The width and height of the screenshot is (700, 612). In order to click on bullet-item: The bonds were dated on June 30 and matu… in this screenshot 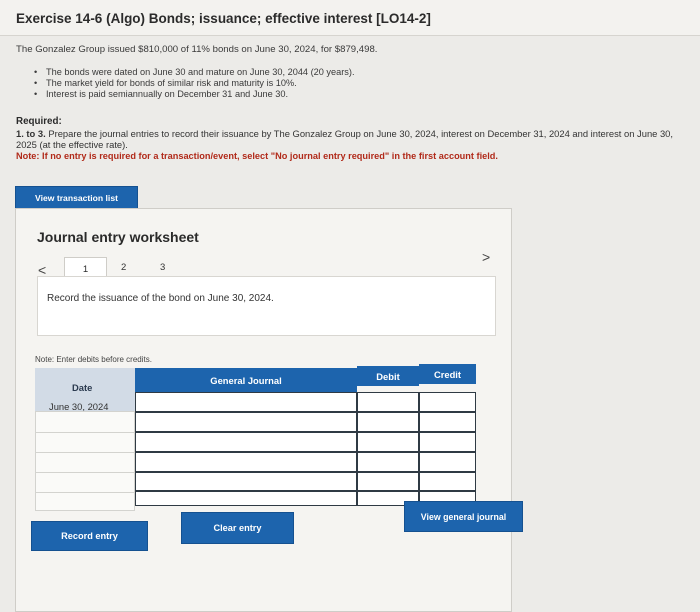, I will do `click(194, 72)`.